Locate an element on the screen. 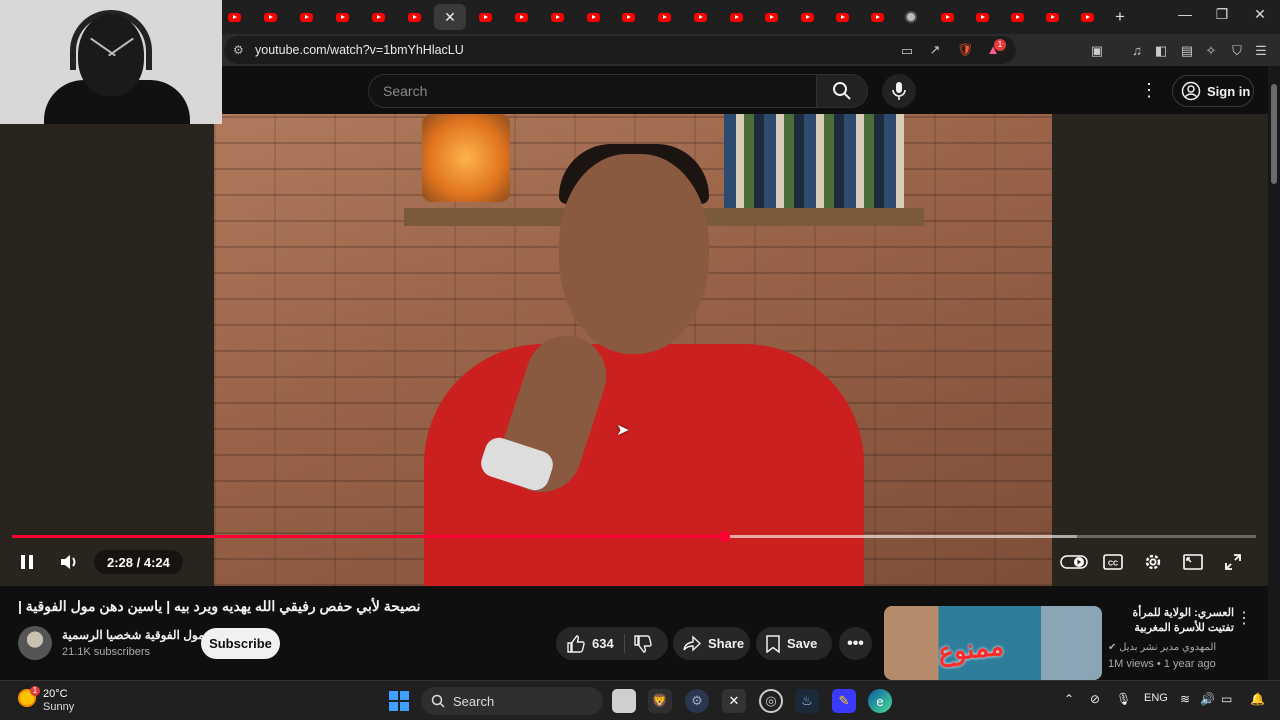  brave-browser-icon: 🦁 is located at coordinates (660, 701).